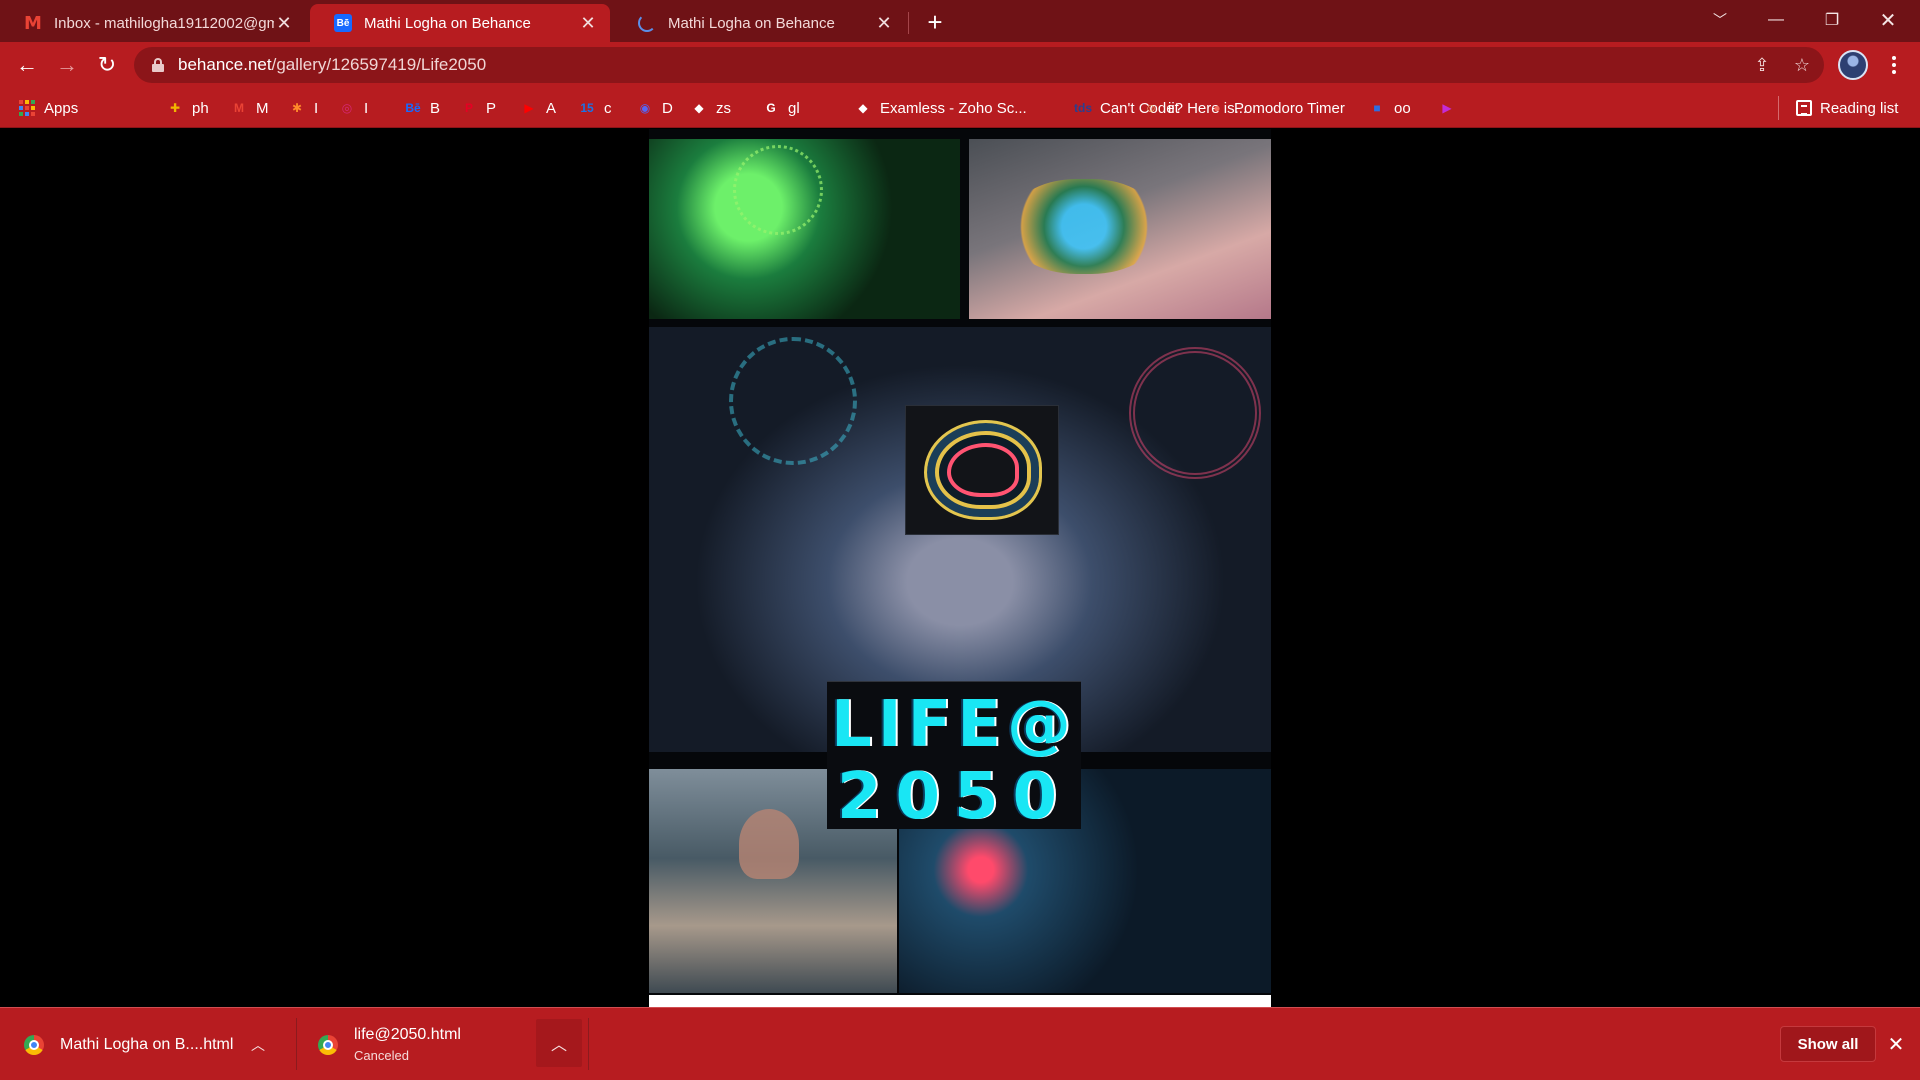 The width and height of the screenshot is (1920, 1080). I want to click on tab-title: Inbox - mathilogha19112002@gmail.com, so click(164, 23).